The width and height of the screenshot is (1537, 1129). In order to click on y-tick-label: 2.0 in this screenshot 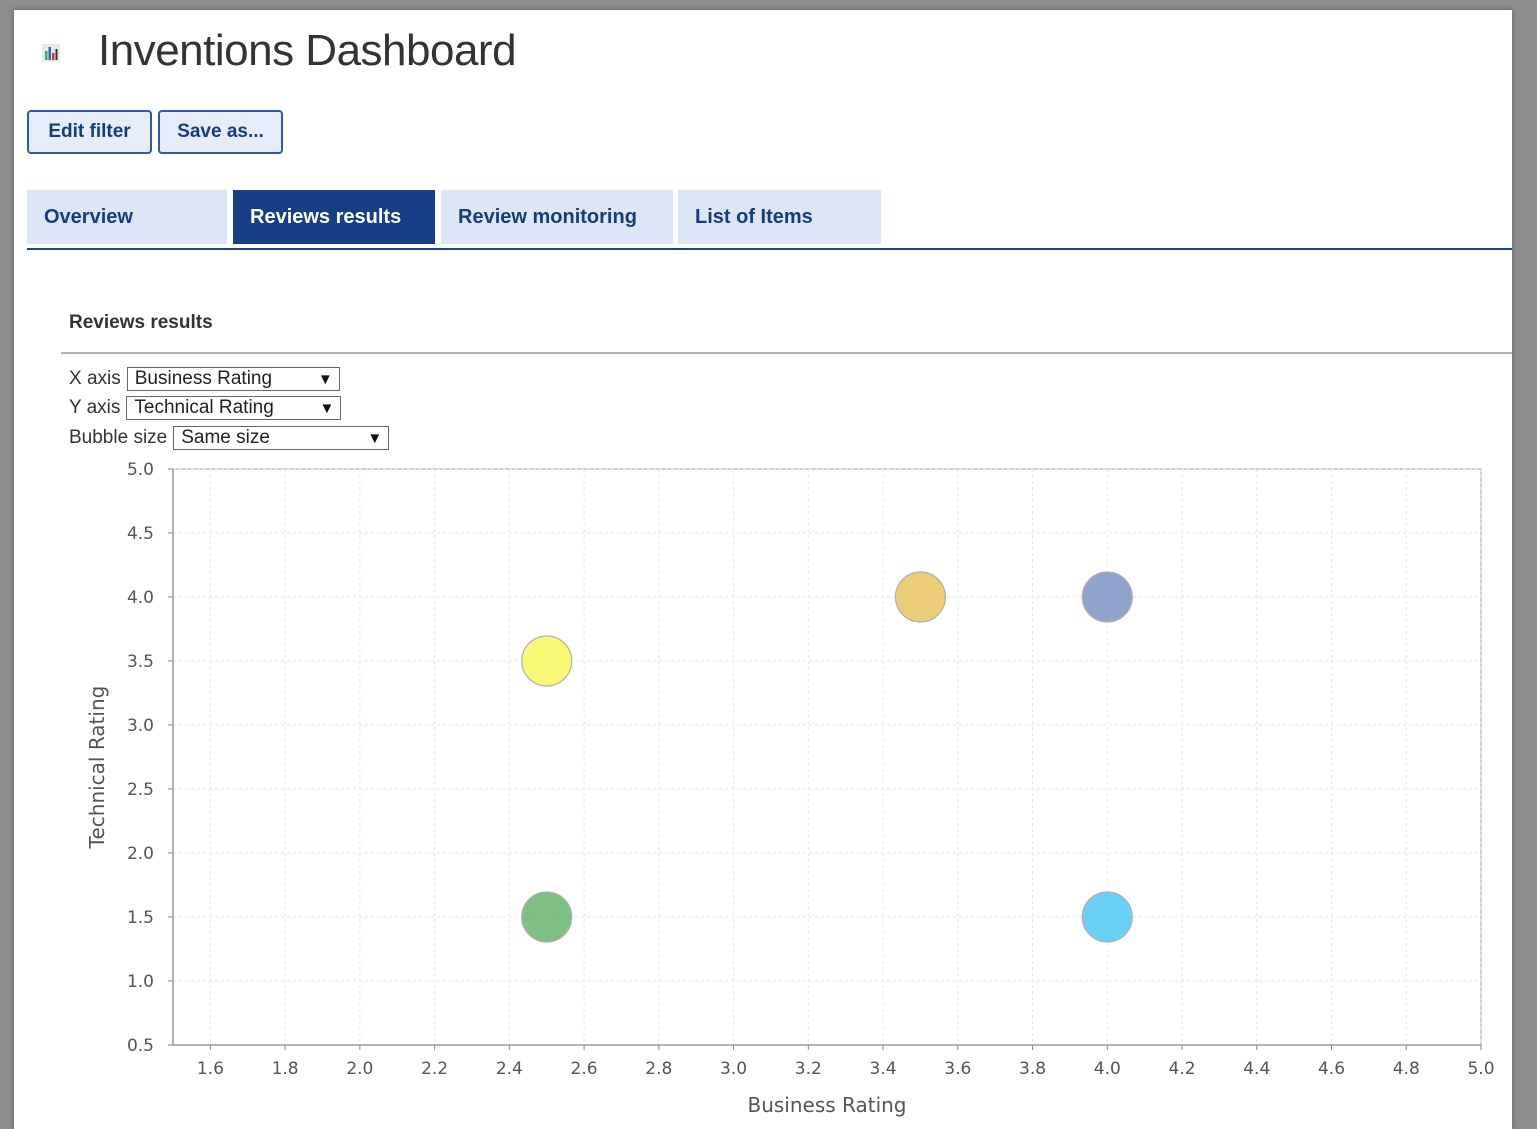, I will do `click(140, 854)`.